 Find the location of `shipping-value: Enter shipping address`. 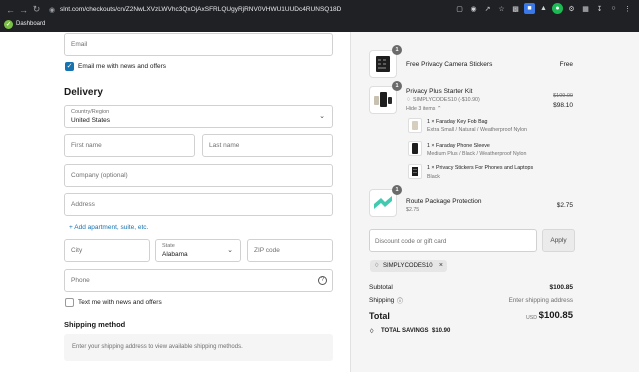

shipping-value: Enter shipping address is located at coordinates (540, 300).